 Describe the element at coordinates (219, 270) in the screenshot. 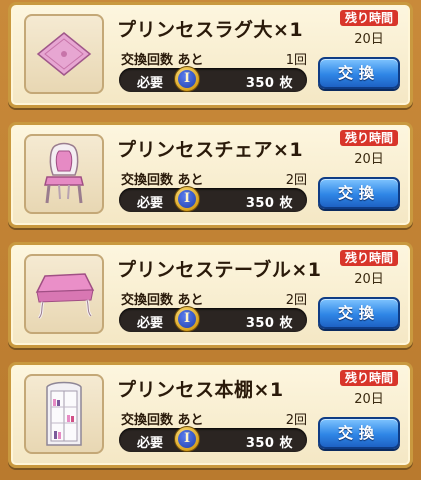

I see `item-name: プリンセステーブル×1` at that location.